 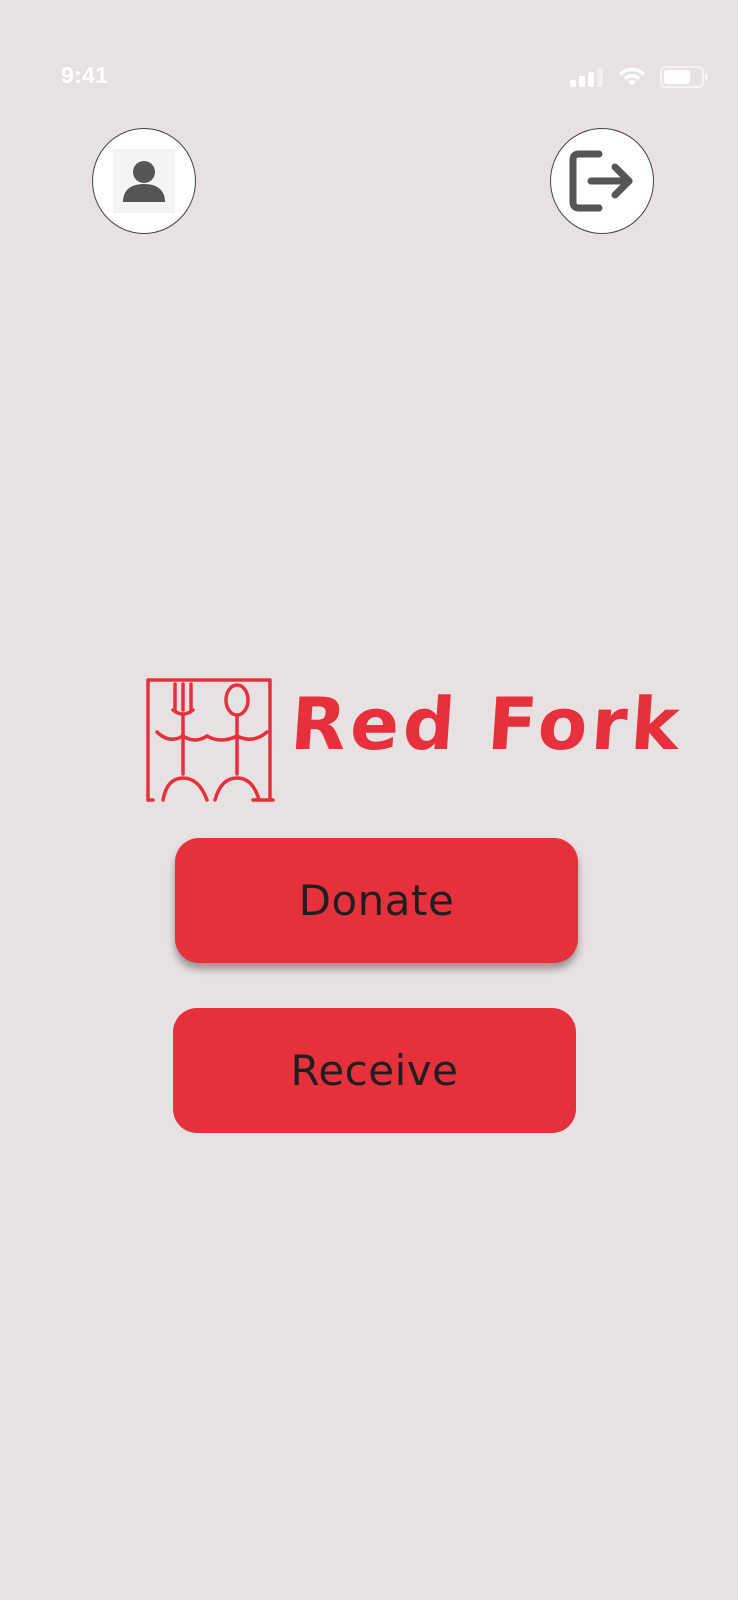 I want to click on fork-spoon-figures-icon, so click(x=210, y=740).